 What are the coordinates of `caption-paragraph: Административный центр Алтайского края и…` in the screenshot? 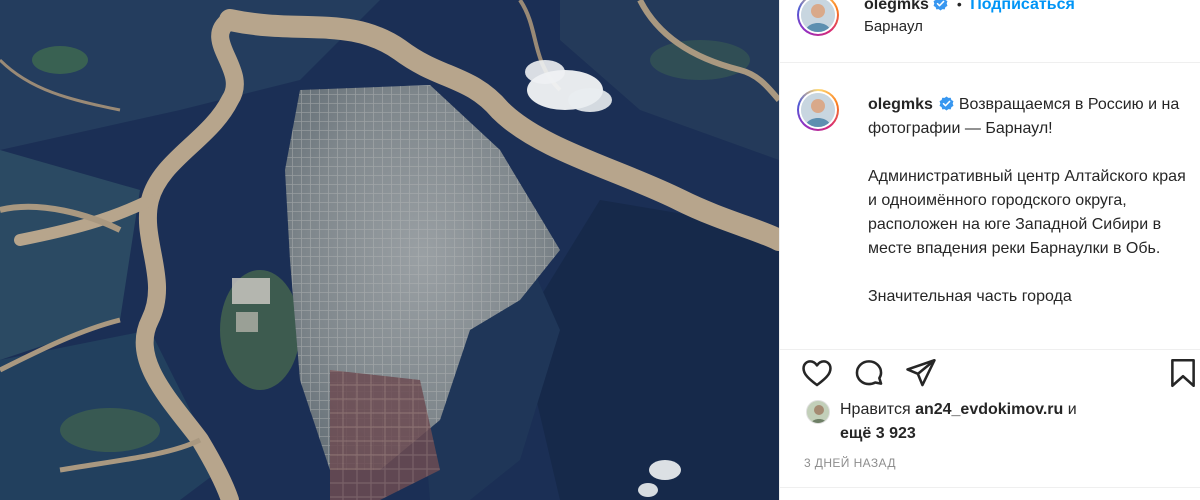 It's located at (1027, 212).